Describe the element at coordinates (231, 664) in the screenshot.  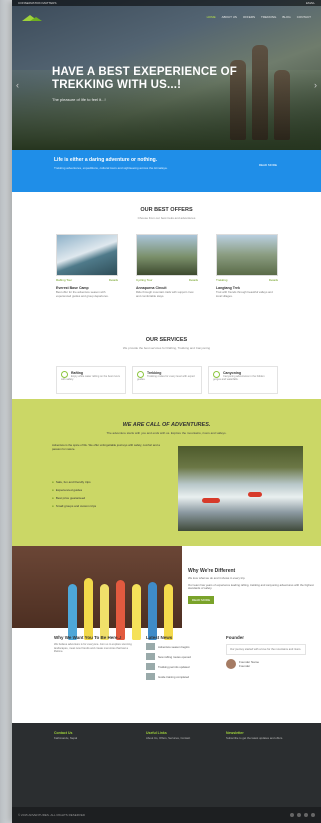
I see `avatar` at that location.